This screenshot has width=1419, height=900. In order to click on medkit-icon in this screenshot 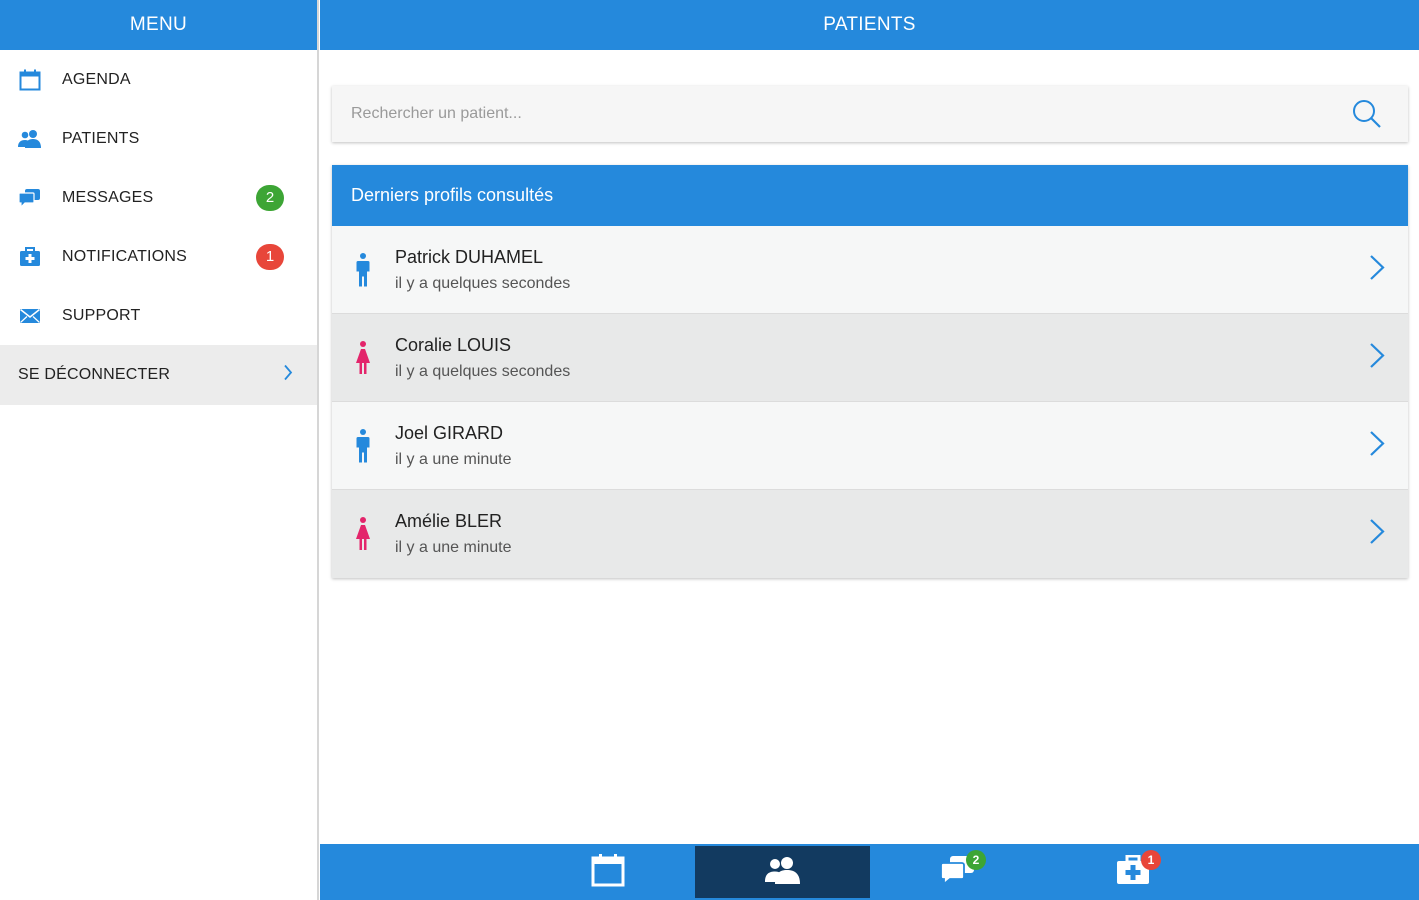, I will do `click(30, 257)`.